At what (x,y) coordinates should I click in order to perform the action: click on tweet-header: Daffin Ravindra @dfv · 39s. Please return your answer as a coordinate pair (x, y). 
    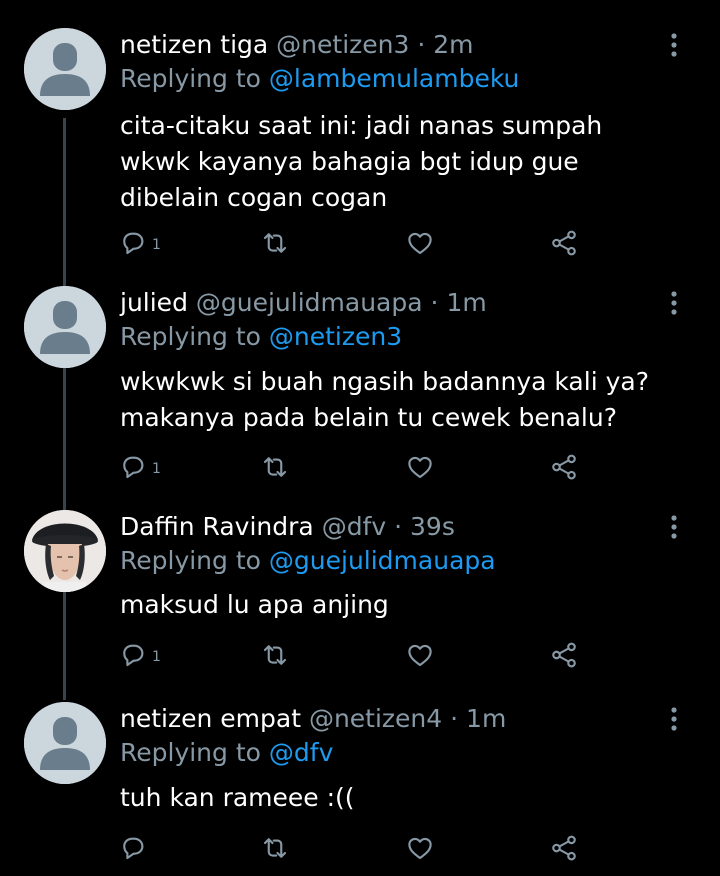
    Looking at the image, I should click on (287, 527).